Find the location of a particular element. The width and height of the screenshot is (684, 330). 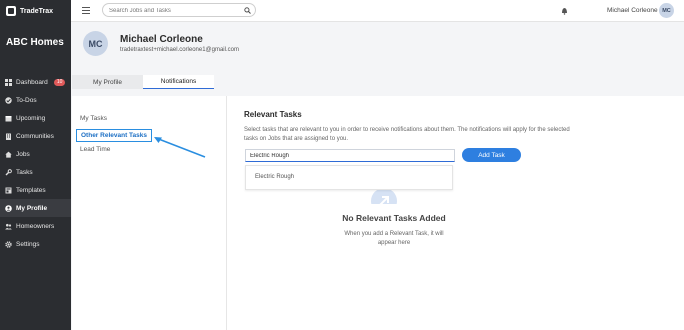

tradetrax-logo-icon is located at coordinates (11, 11).